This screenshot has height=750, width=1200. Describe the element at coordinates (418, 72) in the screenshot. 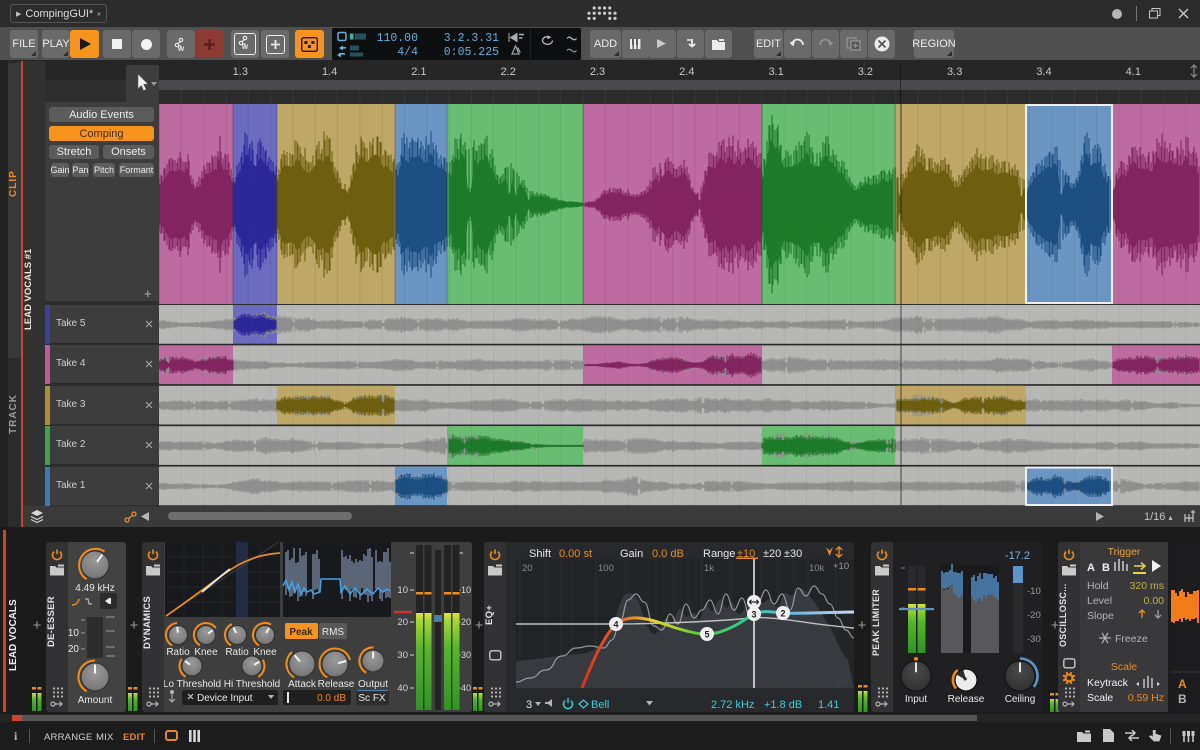

I see `svg-text: 2.1` at that location.